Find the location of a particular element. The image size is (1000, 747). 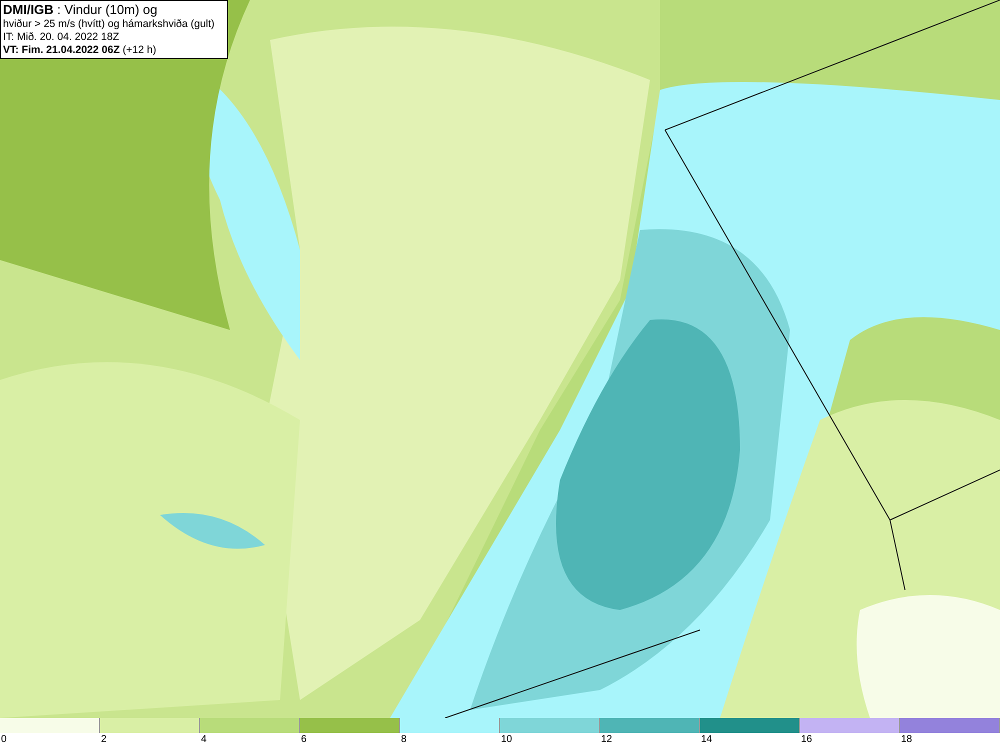

legend-label: 12 is located at coordinates (606, 740).